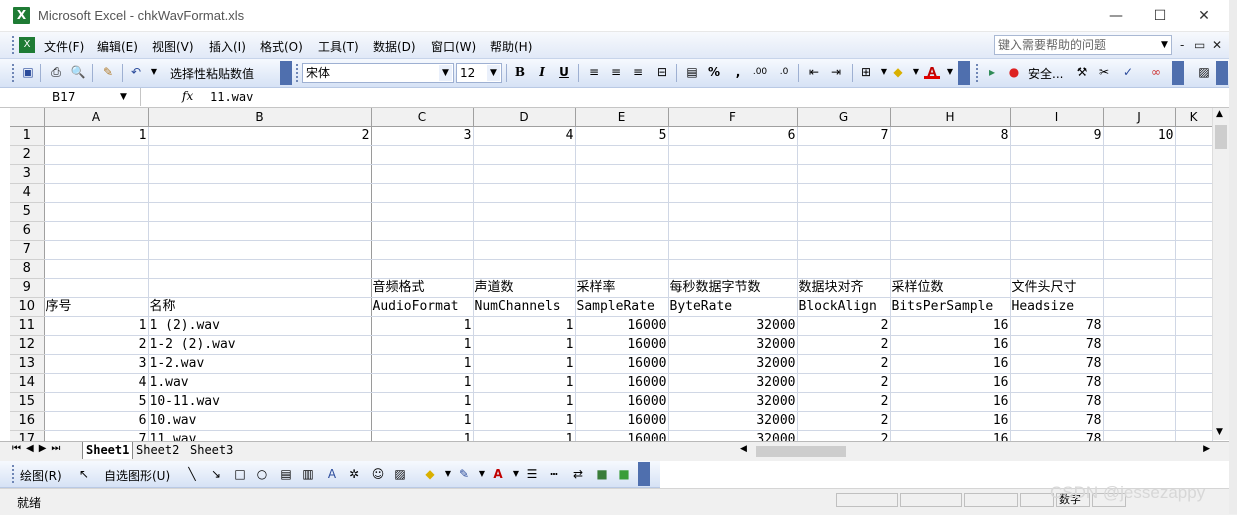 The image size is (1237, 515). Describe the element at coordinates (950, 421) in the screenshot. I see `cell: 16` at that location.